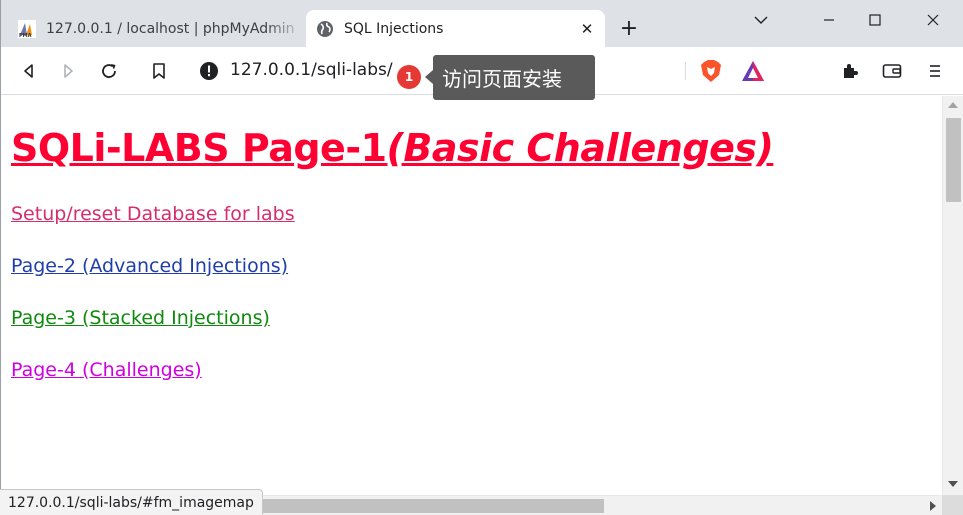 Image resolution: width=963 pixels, height=515 pixels. Describe the element at coordinates (514, 77) in the screenshot. I see `install-tooltip: 访问页面安装` at that location.